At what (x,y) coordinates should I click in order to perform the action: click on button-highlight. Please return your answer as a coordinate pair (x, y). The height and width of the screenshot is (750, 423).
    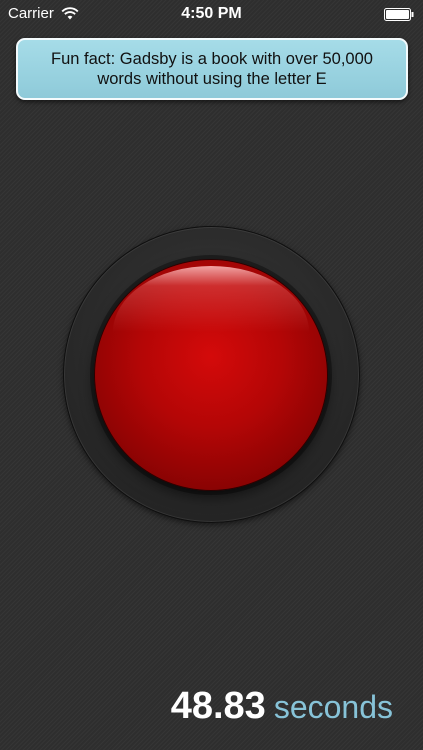
    Looking at the image, I should click on (211, 321).